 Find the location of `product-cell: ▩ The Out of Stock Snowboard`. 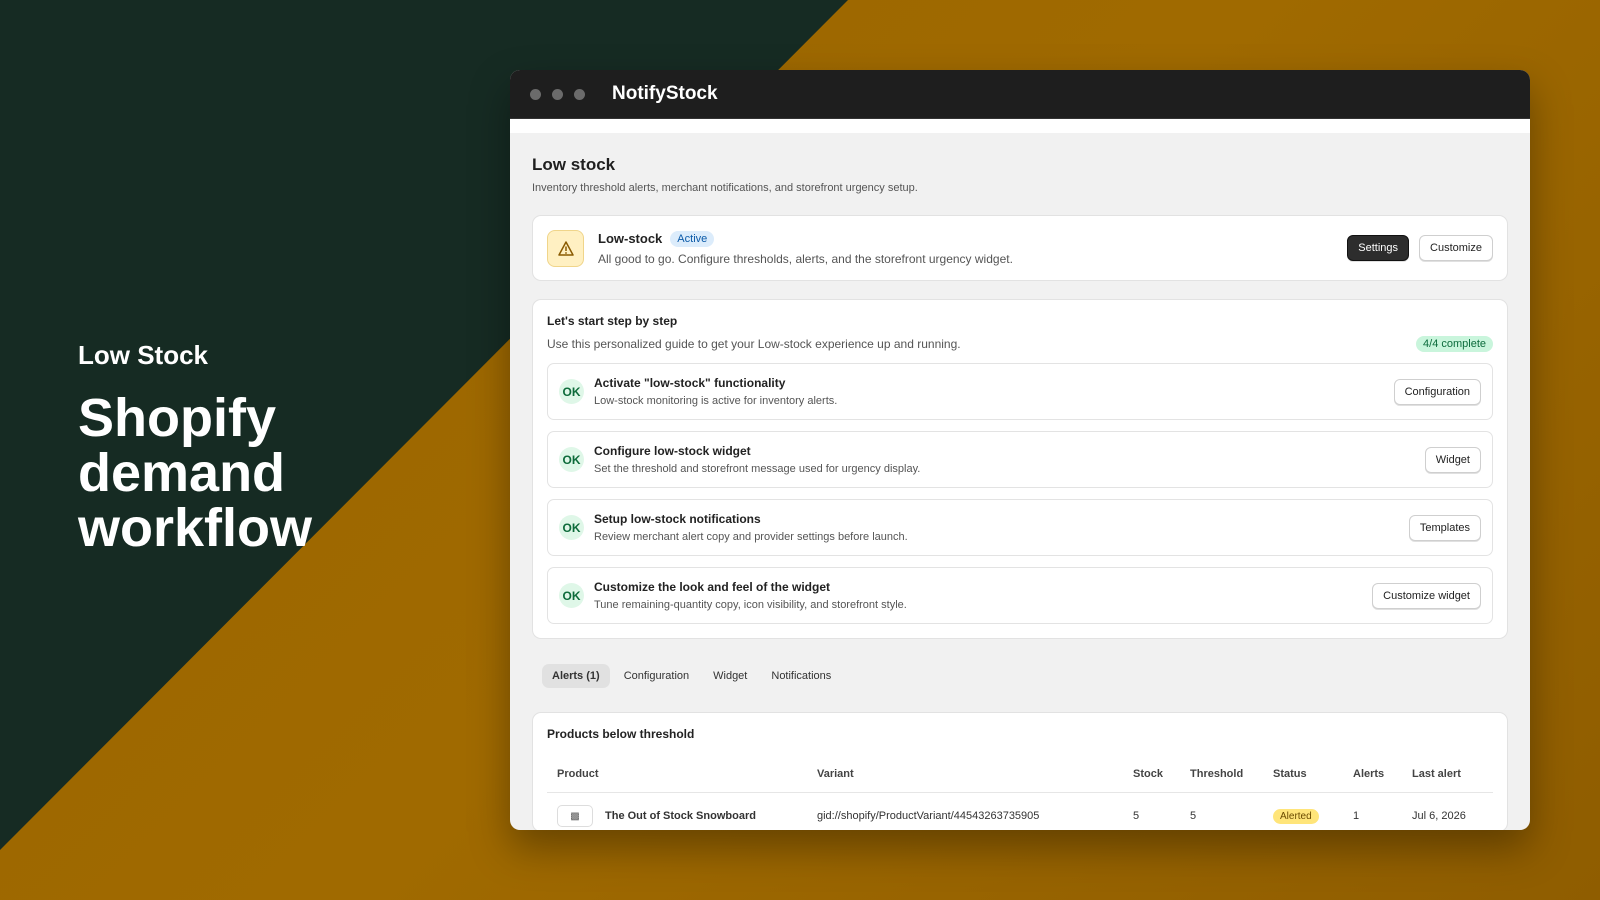

product-cell: ▩ The Out of Stock Snowboard is located at coordinates (677, 816).